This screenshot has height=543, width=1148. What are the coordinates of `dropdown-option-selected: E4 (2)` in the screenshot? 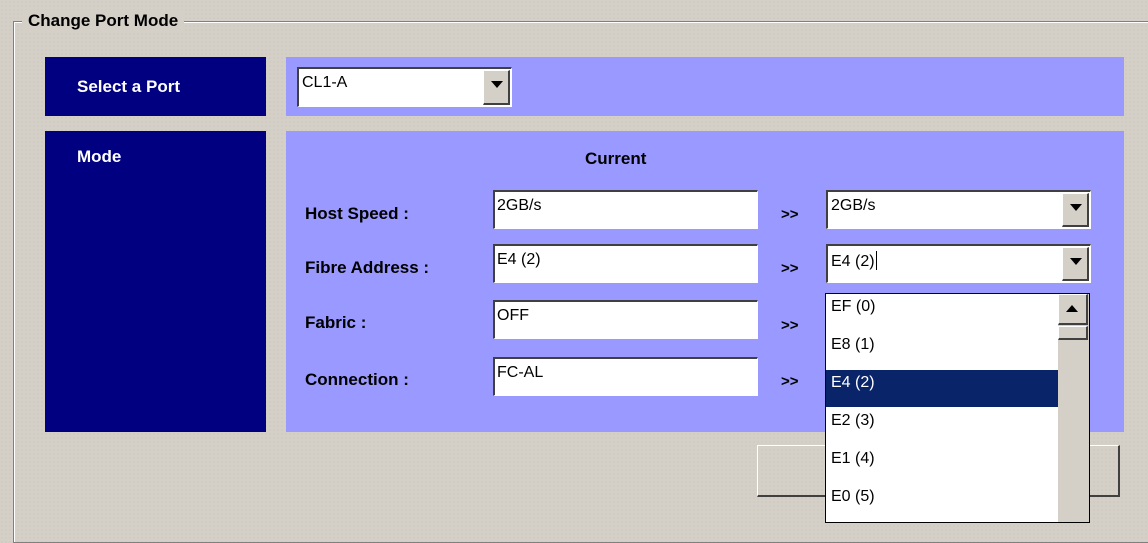 It's located at (942, 388).